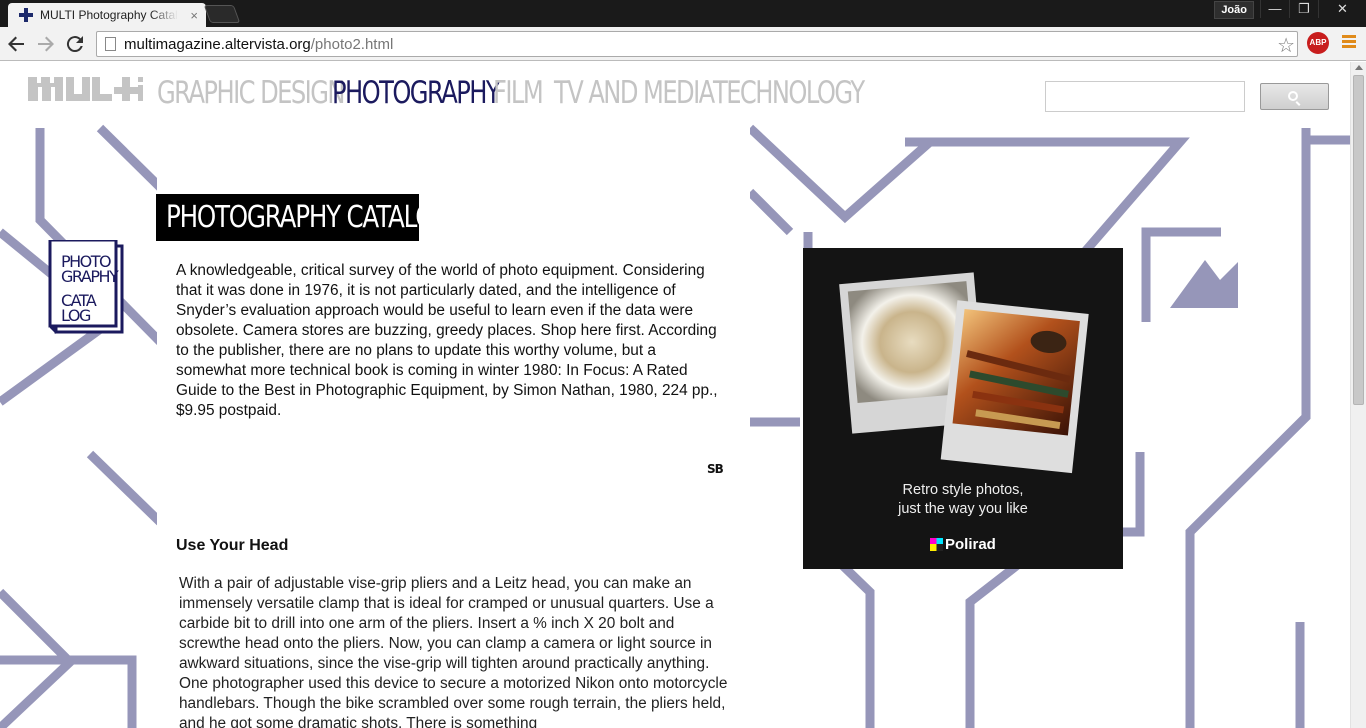 The width and height of the screenshot is (1366, 728). What do you see at coordinates (1286, 45) in the screenshot?
I see `bookmark-star-icon: ☆` at bounding box center [1286, 45].